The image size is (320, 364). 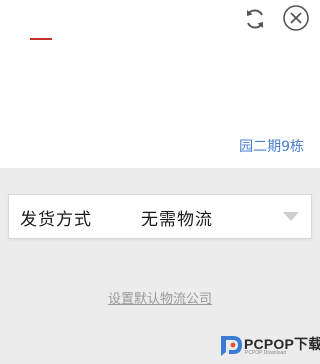 I want to click on shipping-method-value: 无需物流, so click(x=177, y=220).